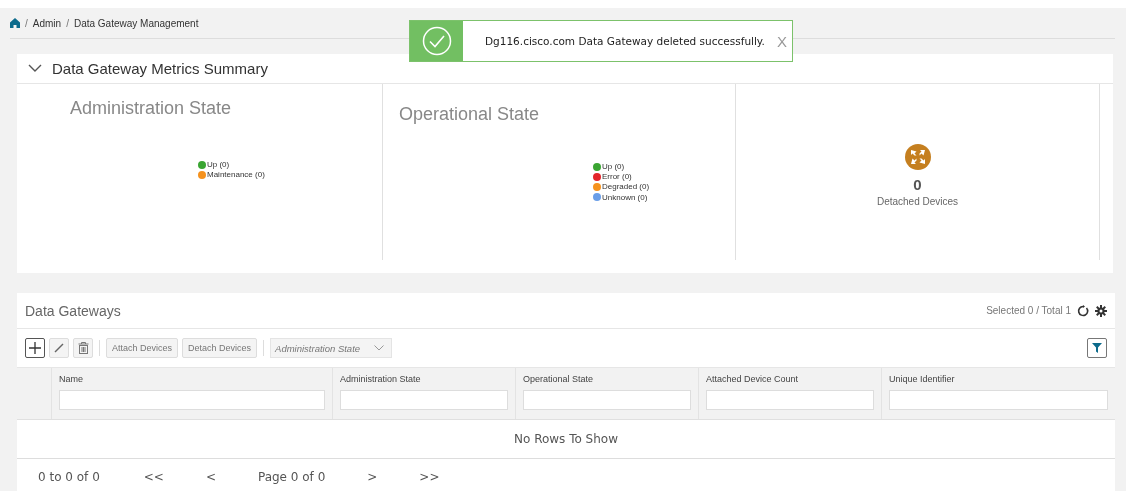 Image resolution: width=1126 pixels, height=491 pixels. Describe the element at coordinates (331, 348) in the screenshot. I see `state-dropdown: Administration State` at that location.